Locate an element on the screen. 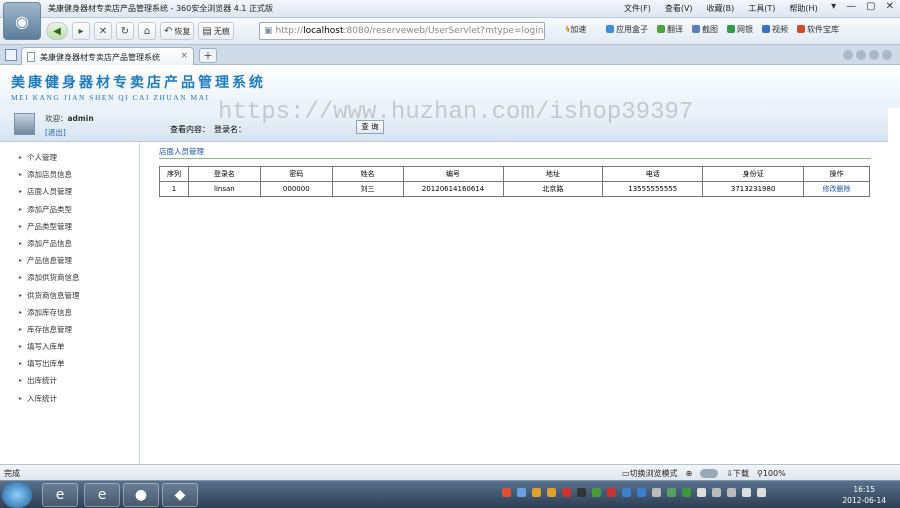 The height and width of the screenshot is (508, 900). sidebar-item: ▸ 出库统计 is located at coordinates (69, 380).